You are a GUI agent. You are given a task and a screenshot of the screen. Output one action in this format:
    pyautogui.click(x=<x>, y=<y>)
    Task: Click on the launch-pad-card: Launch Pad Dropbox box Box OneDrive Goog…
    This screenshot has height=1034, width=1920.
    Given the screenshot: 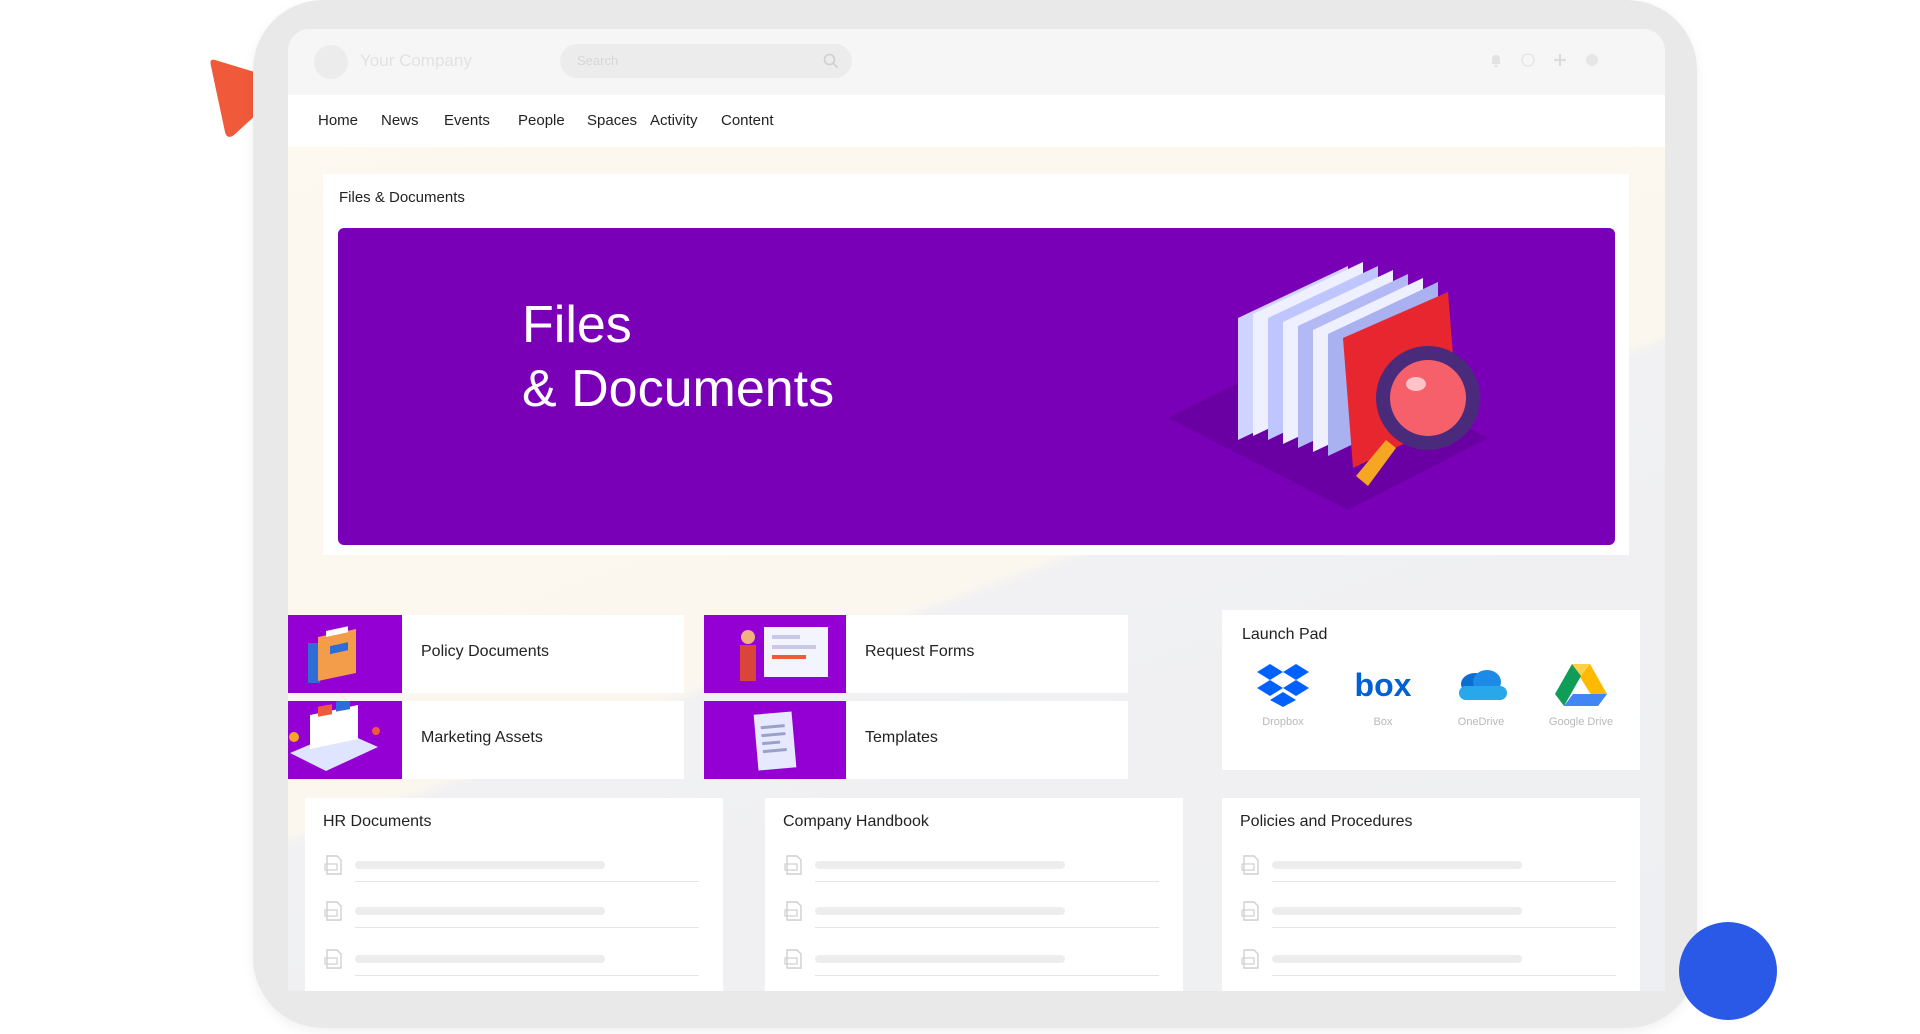 What is the action you would take?
    pyautogui.click(x=1431, y=690)
    